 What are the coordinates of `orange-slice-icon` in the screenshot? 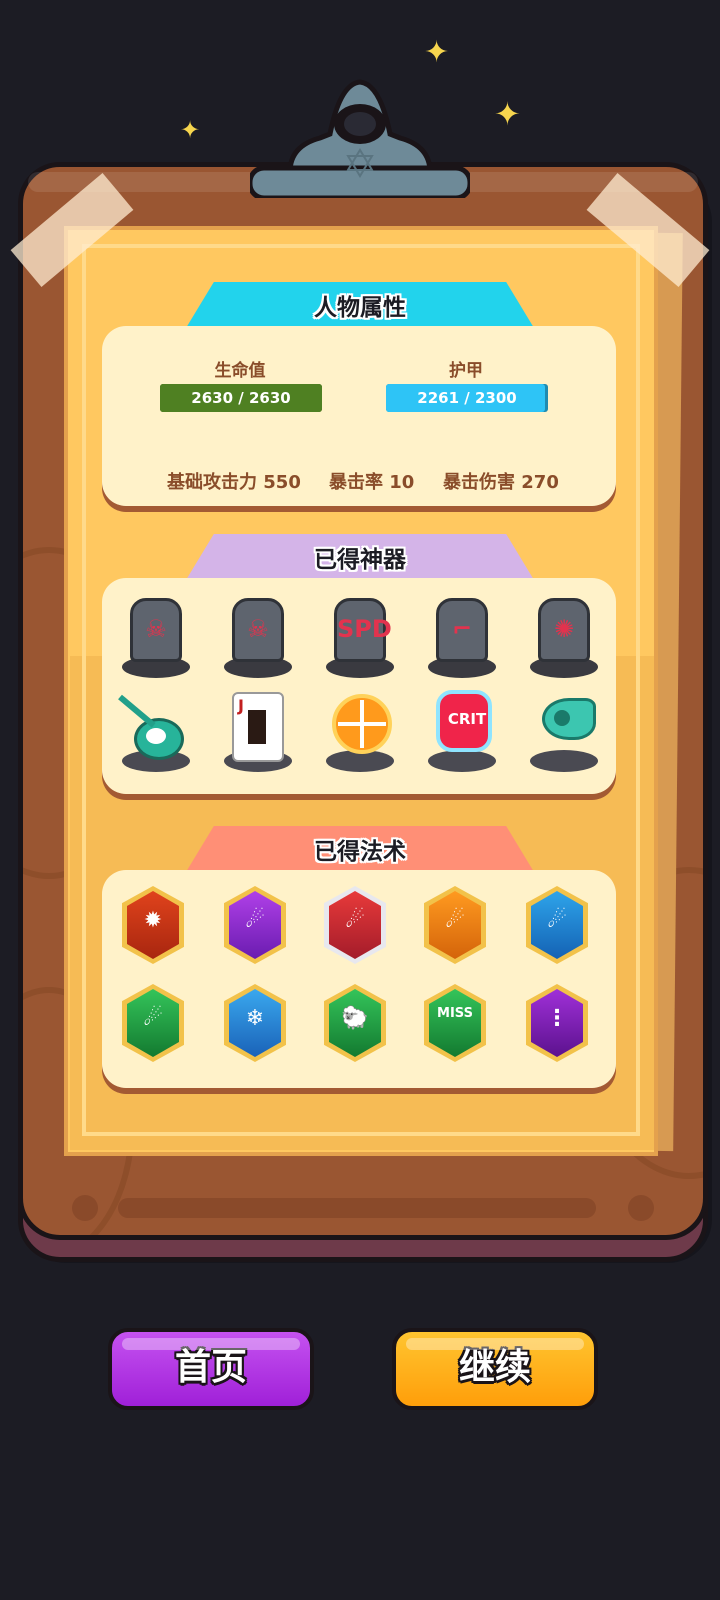 It's located at (360, 730).